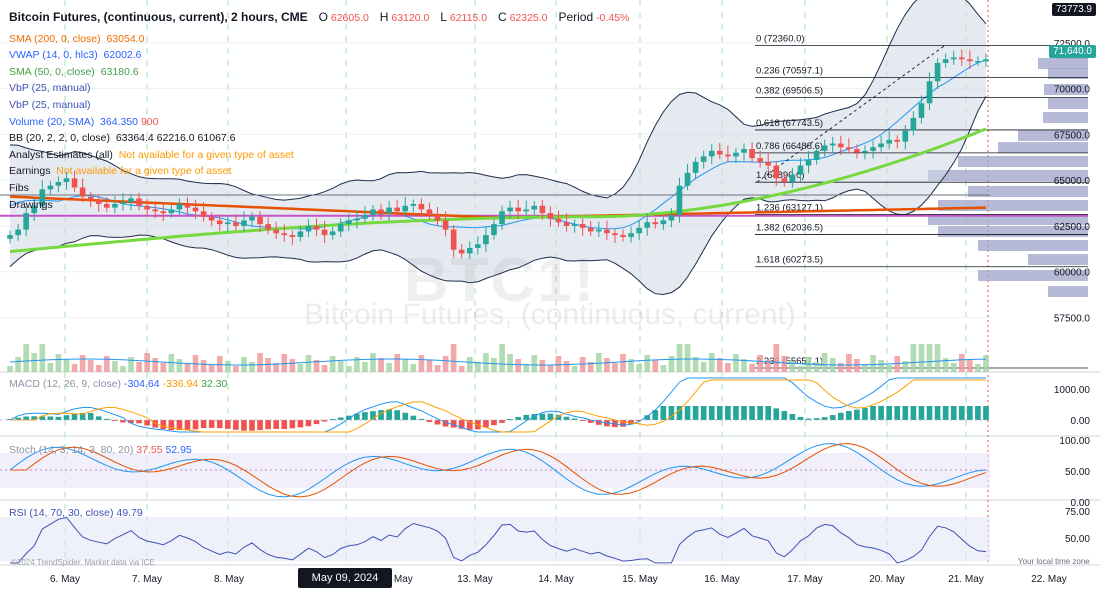  I want to click on legend-fibs: Fibs, so click(319, 188).